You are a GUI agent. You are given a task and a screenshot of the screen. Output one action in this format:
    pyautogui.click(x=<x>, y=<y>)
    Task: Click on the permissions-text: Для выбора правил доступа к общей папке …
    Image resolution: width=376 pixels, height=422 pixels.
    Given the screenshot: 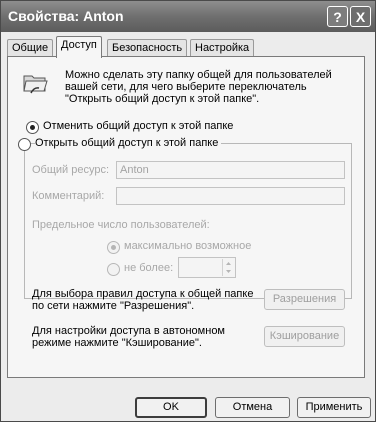 What is the action you would take?
    pyautogui.click(x=143, y=300)
    